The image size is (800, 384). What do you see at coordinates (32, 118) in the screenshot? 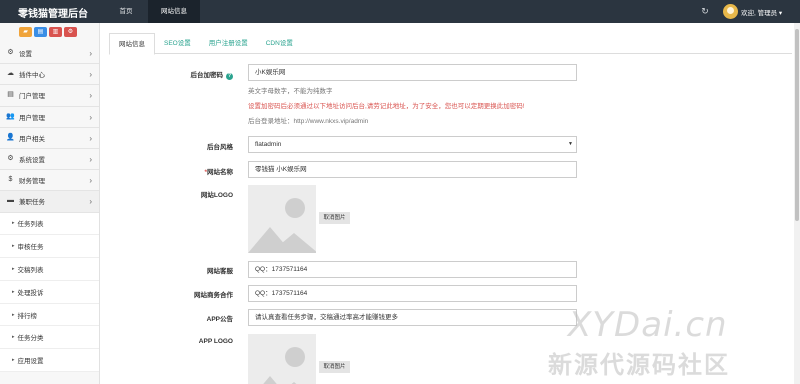
I see `sidebar-item-label: 用户管理` at bounding box center [32, 118].